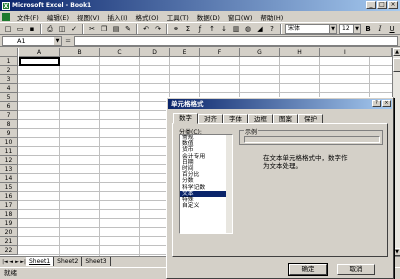  I want to click on row-header: 6, so click(9, 106).